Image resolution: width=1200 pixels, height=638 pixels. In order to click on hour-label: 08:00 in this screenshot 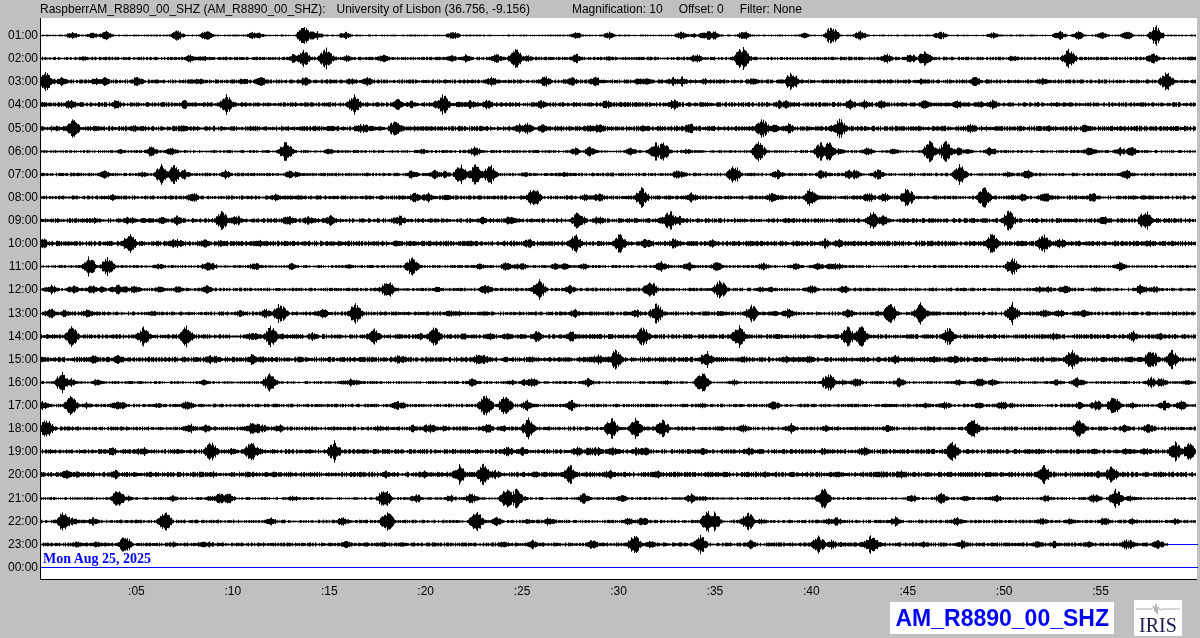, I will do `click(22, 196)`.